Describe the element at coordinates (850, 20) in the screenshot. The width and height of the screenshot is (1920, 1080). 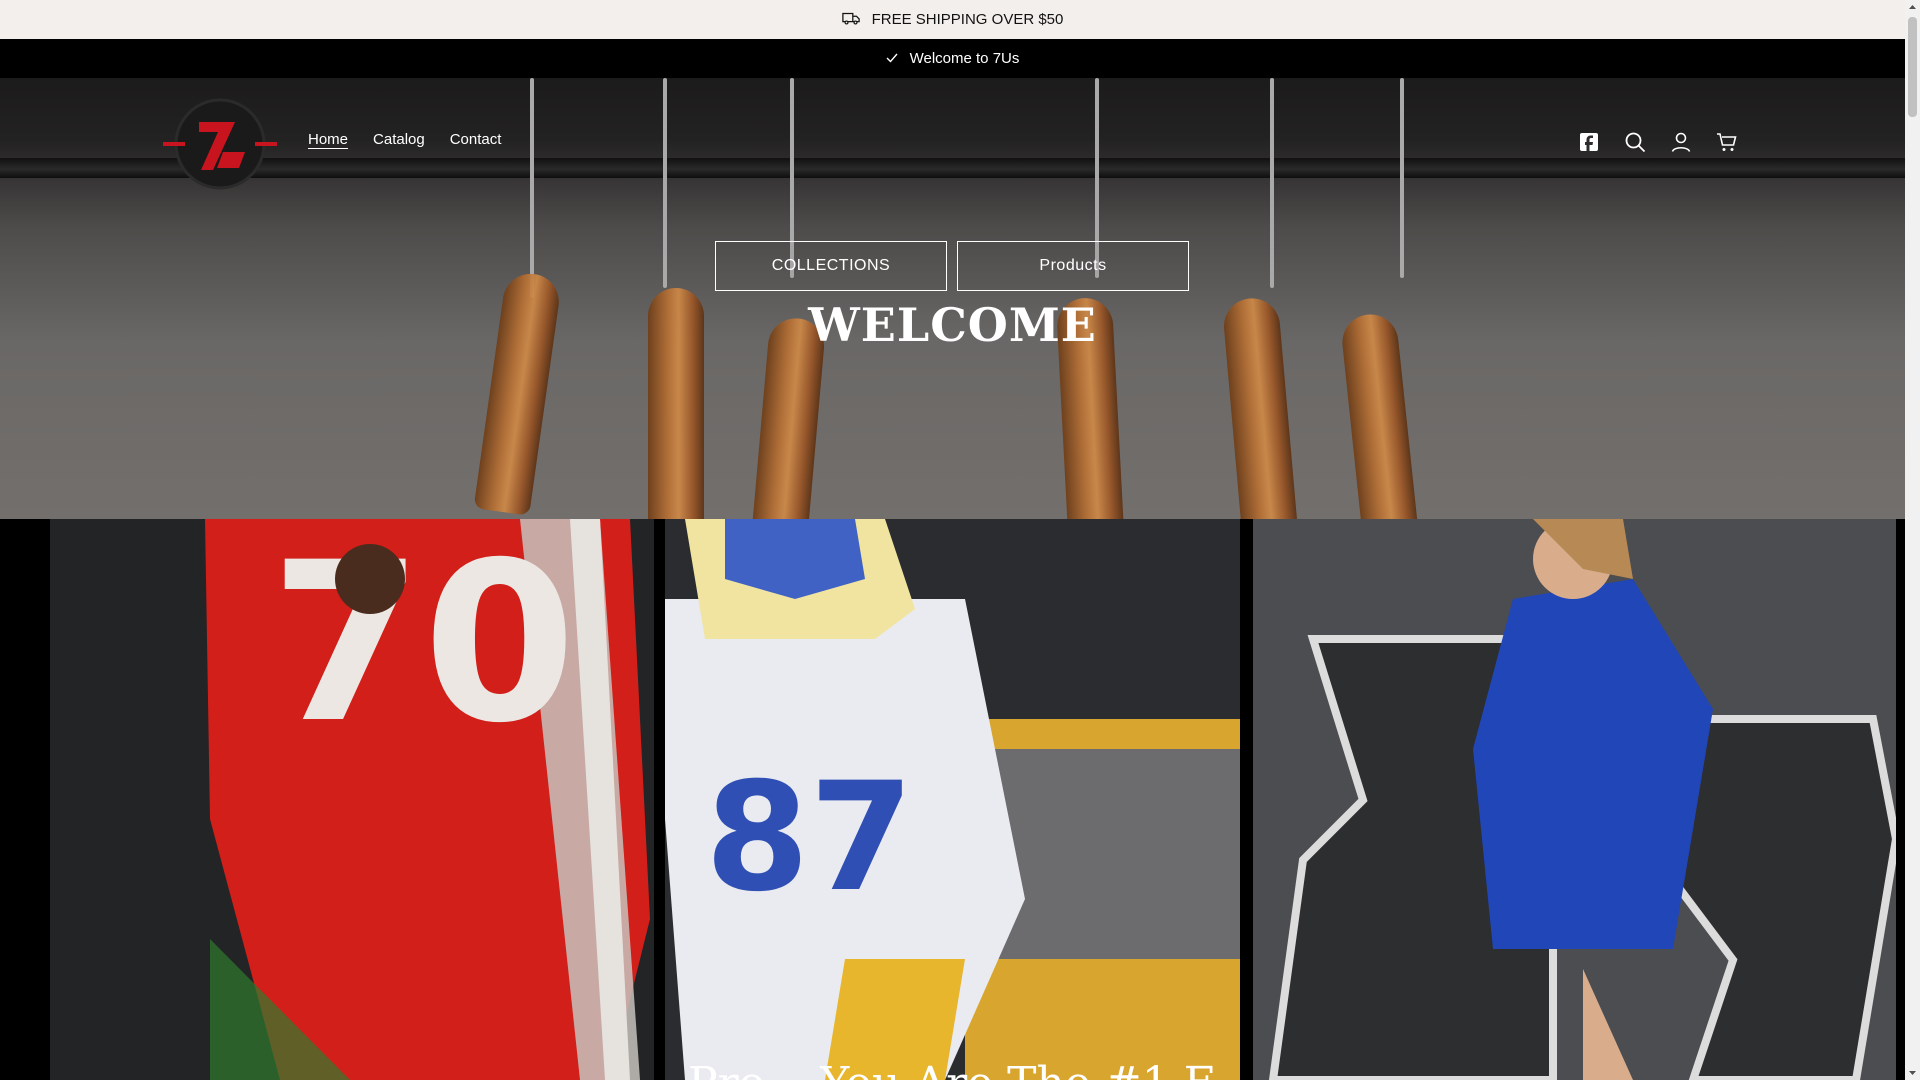
I see `truck-icon` at that location.